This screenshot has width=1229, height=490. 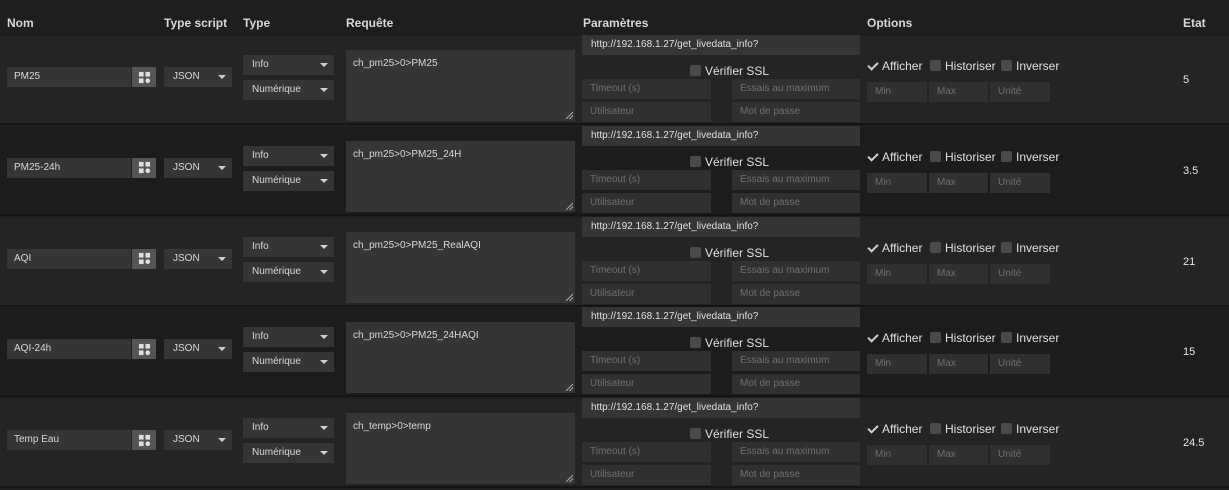 What do you see at coordinates (460, 449) in the screenshot?
I see `request-textarea: ch_temp>0>temp` at bounding box center [460, 449].